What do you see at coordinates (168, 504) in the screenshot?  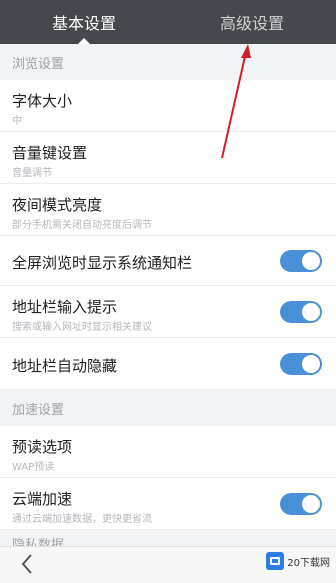 I see `setting-cloud-acceleration: 云端加速 通过云端加速数据，更快更省流` at bounding box center [168, 504].